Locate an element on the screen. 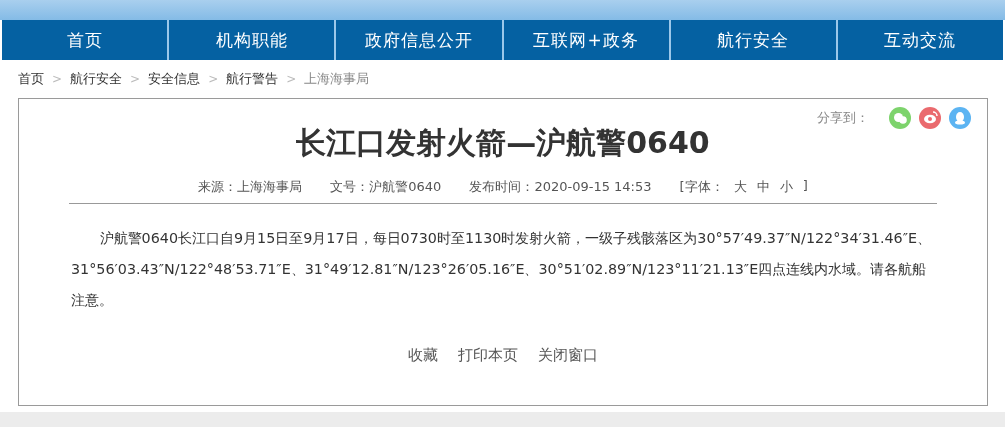 This screenshot has width=1005, height=427. meta-info: 发布时间：2020-09-15 14:53 is located at coordinates (560, 187).